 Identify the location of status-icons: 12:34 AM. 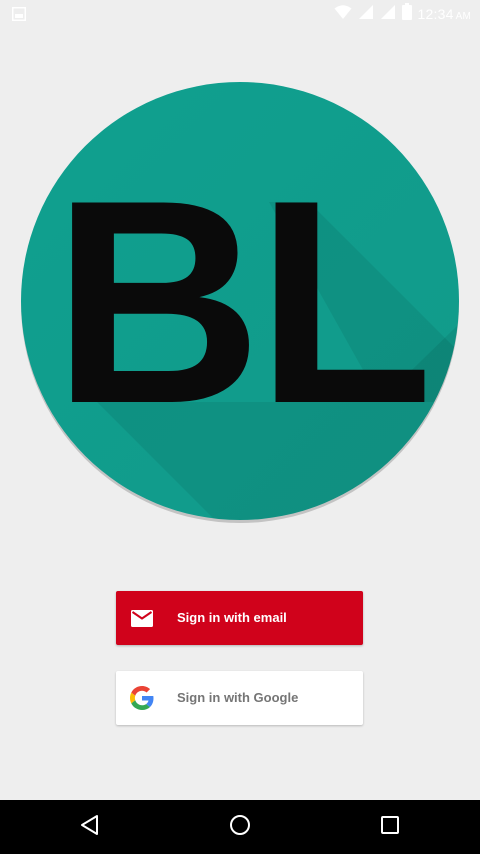
(402, 14).